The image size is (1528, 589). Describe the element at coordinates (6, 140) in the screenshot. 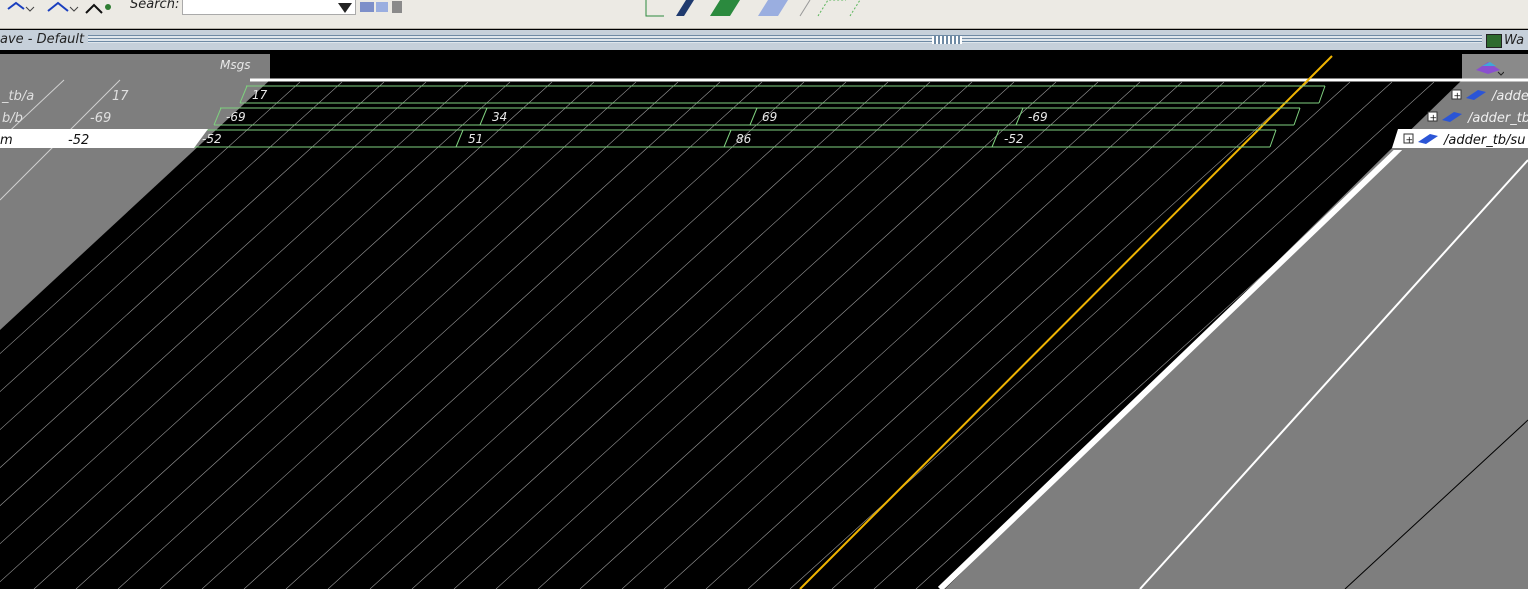

I see `signal-name: m` at that location.